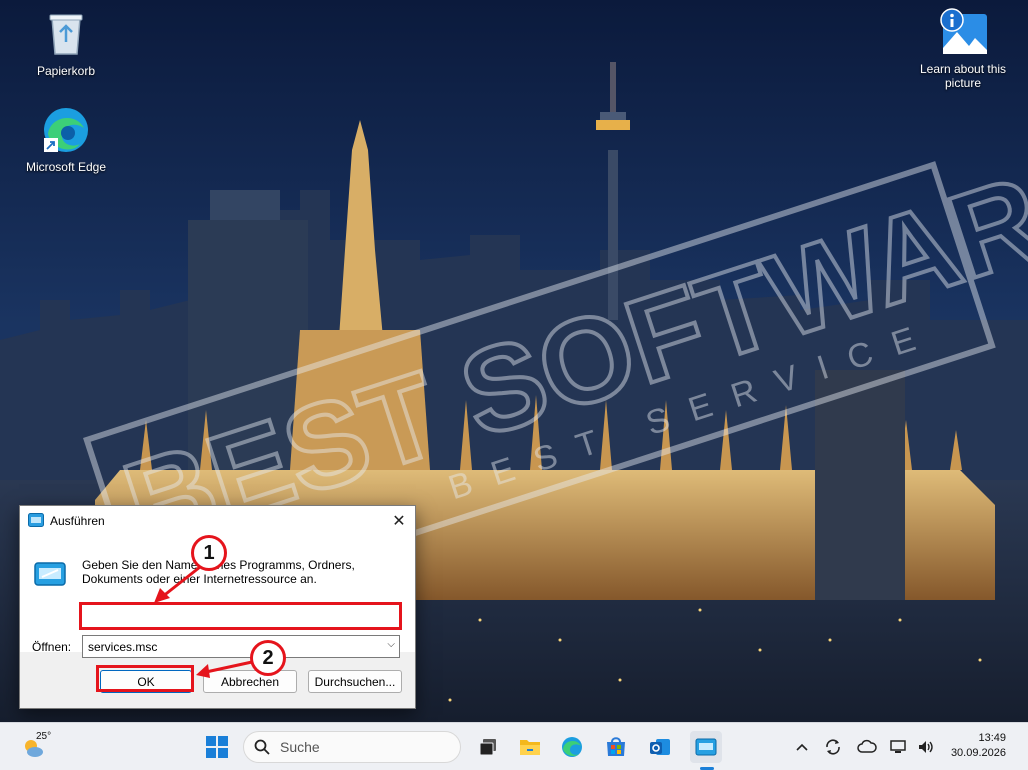 The width and height of the screenshot is (1028, 770). I want to click on store-button, so click(616, 747).